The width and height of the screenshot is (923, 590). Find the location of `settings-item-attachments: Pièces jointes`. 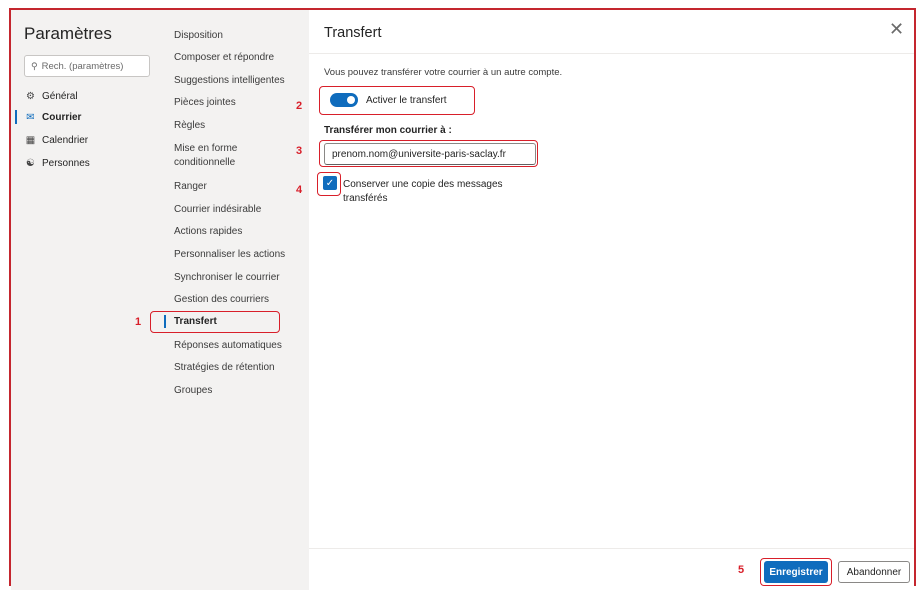

settings-item-attachments: Pièces jointes is located at coordinates (205, 103).